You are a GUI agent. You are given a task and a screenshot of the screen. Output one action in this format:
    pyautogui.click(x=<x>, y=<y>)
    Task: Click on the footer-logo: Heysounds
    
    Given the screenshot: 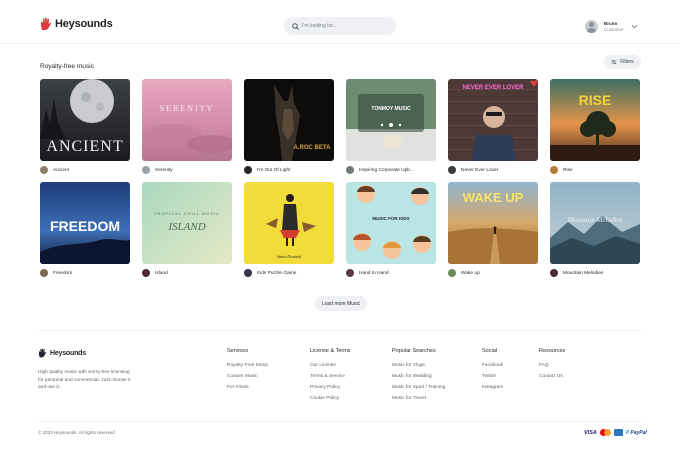 What is the action you would take?
    pyautogui.click(x=62, y=353)
    